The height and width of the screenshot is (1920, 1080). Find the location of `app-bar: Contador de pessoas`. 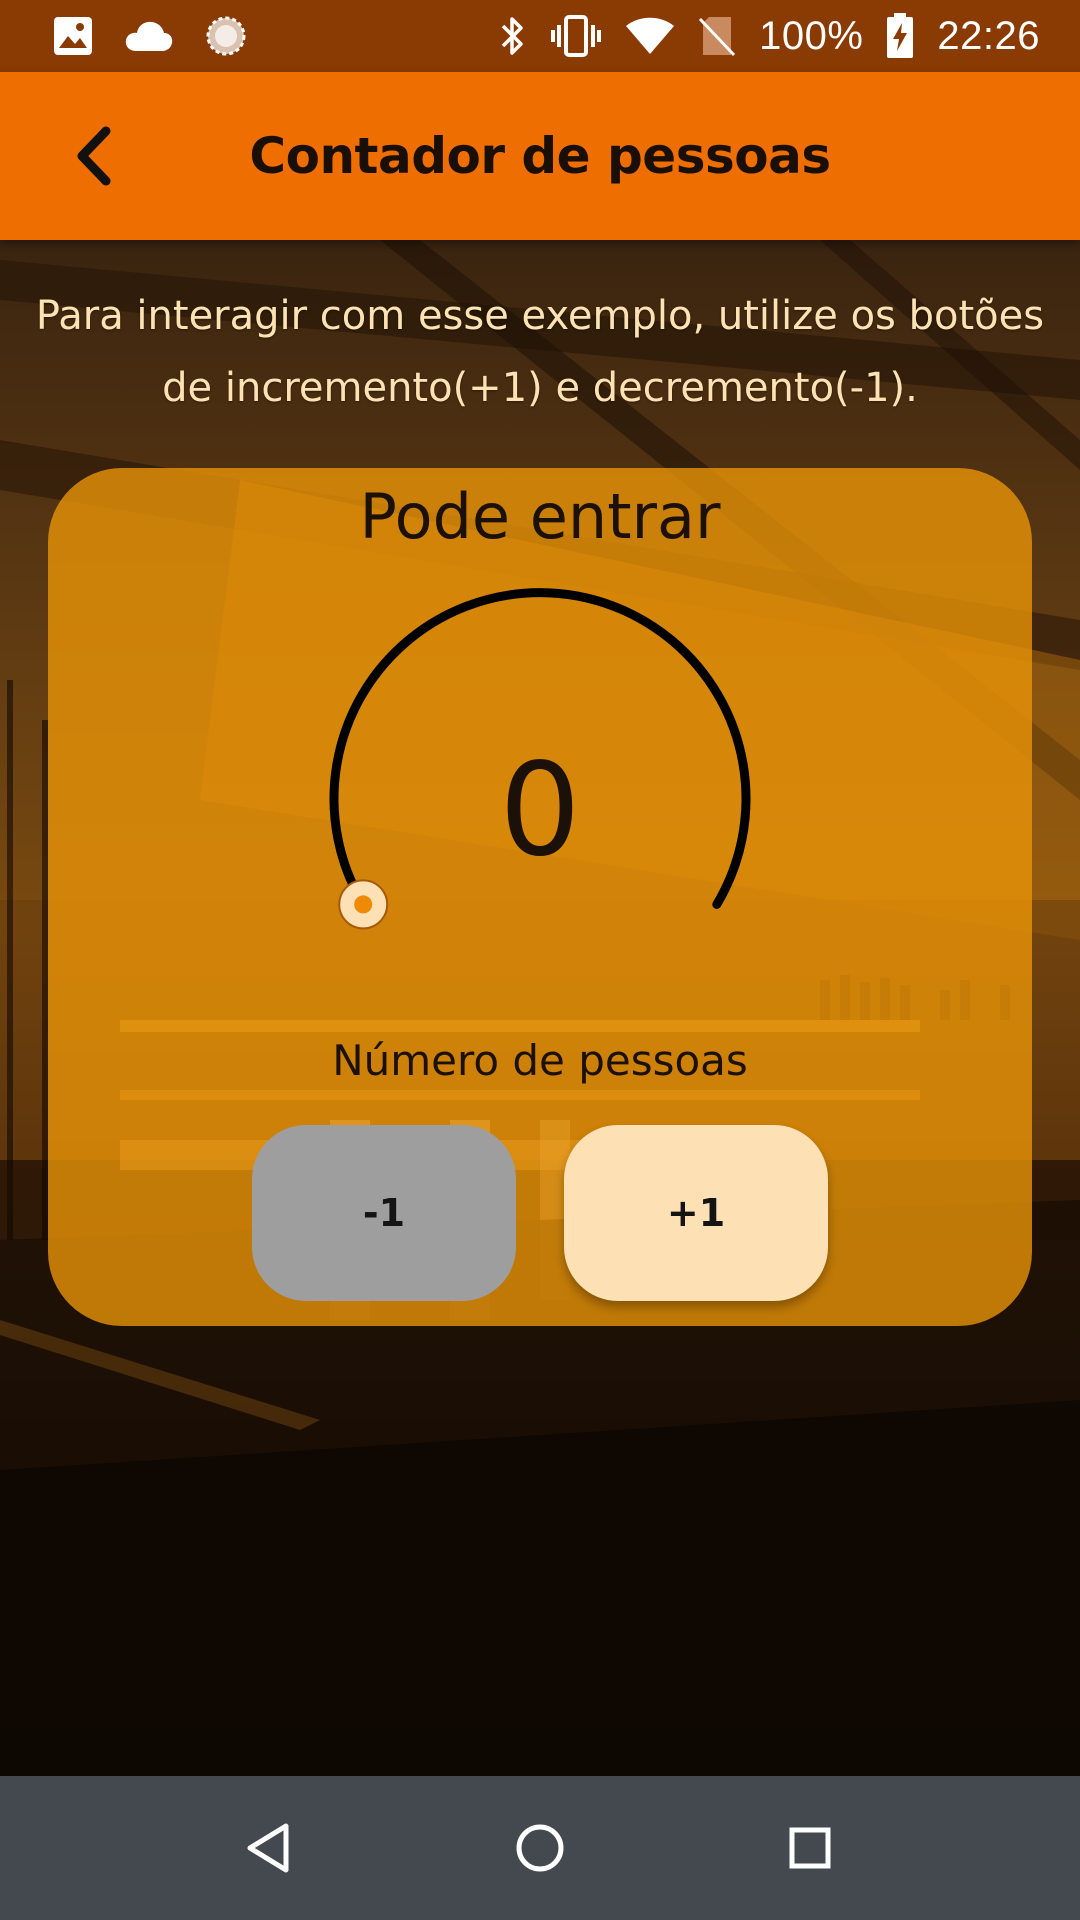

app-bar: Contador de pessoas is located at coordinates (540, 156).